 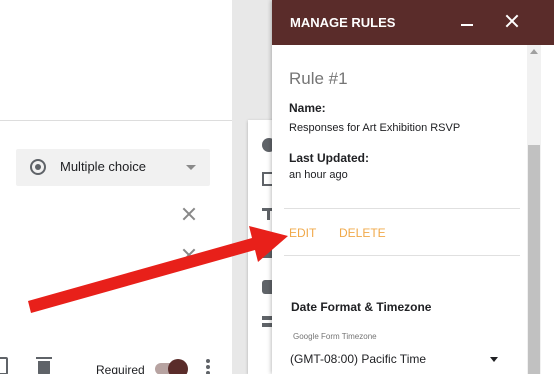 What do you see at coordinates (318, 175) in the screenshot?
I see `last-updated-value: an hour ago` at bounding box center [318, 175].